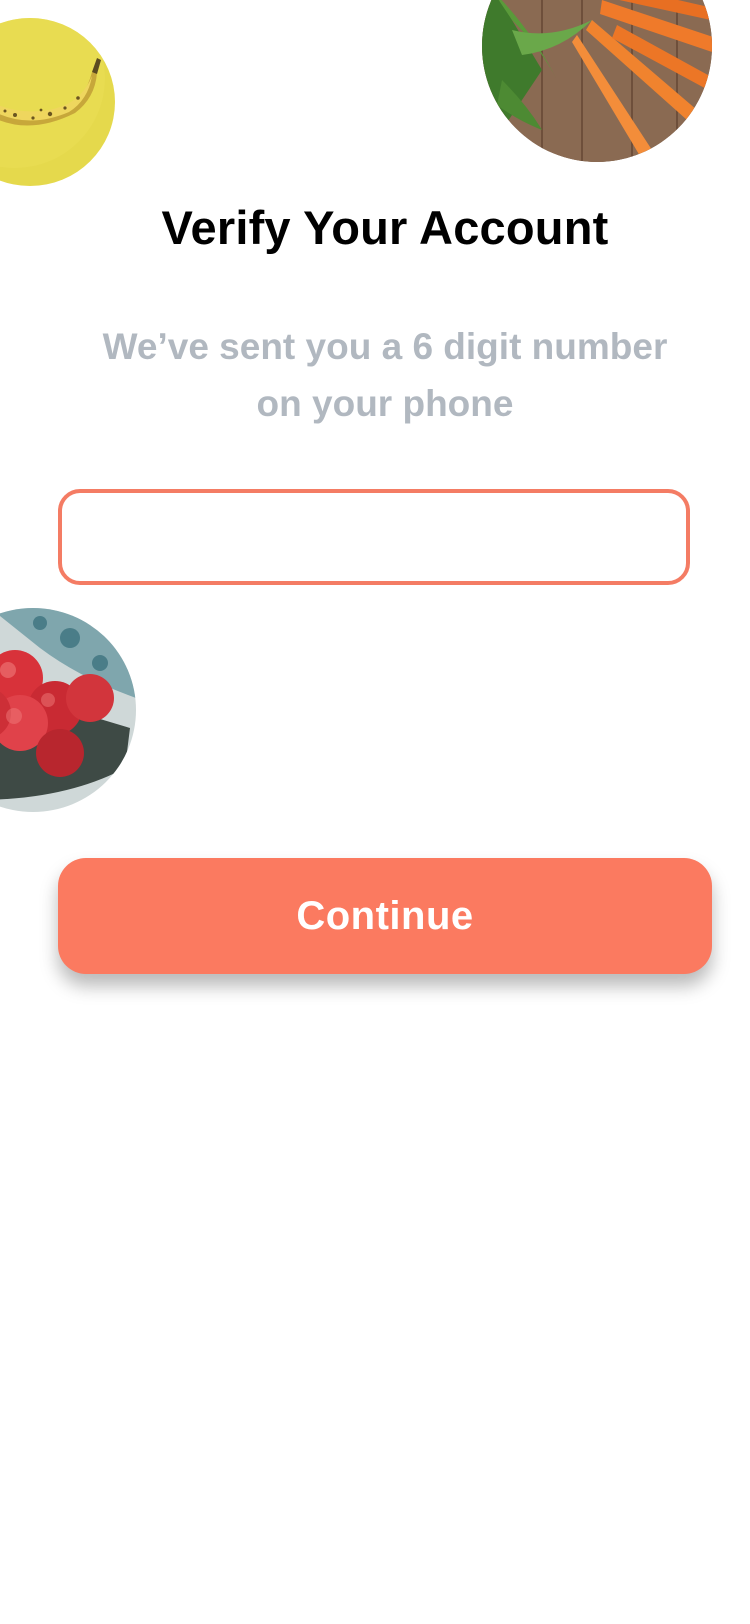  I want to click on apples-image, so click(68, 710).